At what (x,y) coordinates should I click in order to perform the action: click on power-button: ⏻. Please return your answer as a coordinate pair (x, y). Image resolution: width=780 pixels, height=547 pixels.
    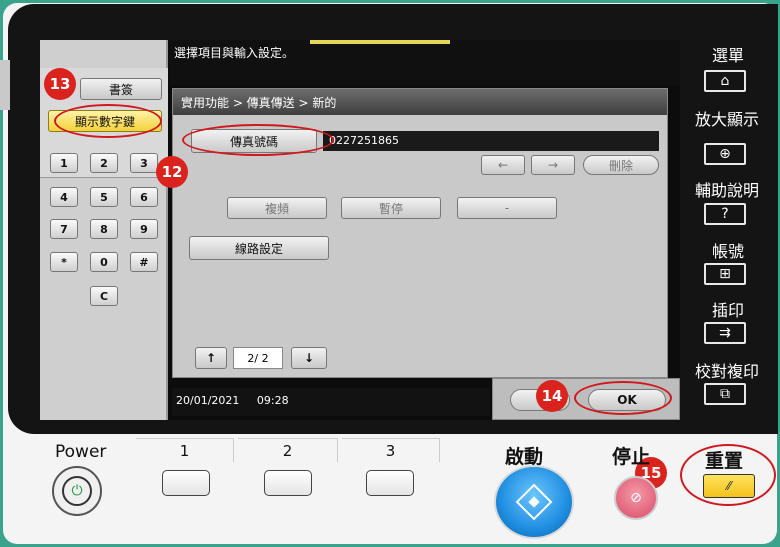
    Looking at the image, I should click on (77, 491).